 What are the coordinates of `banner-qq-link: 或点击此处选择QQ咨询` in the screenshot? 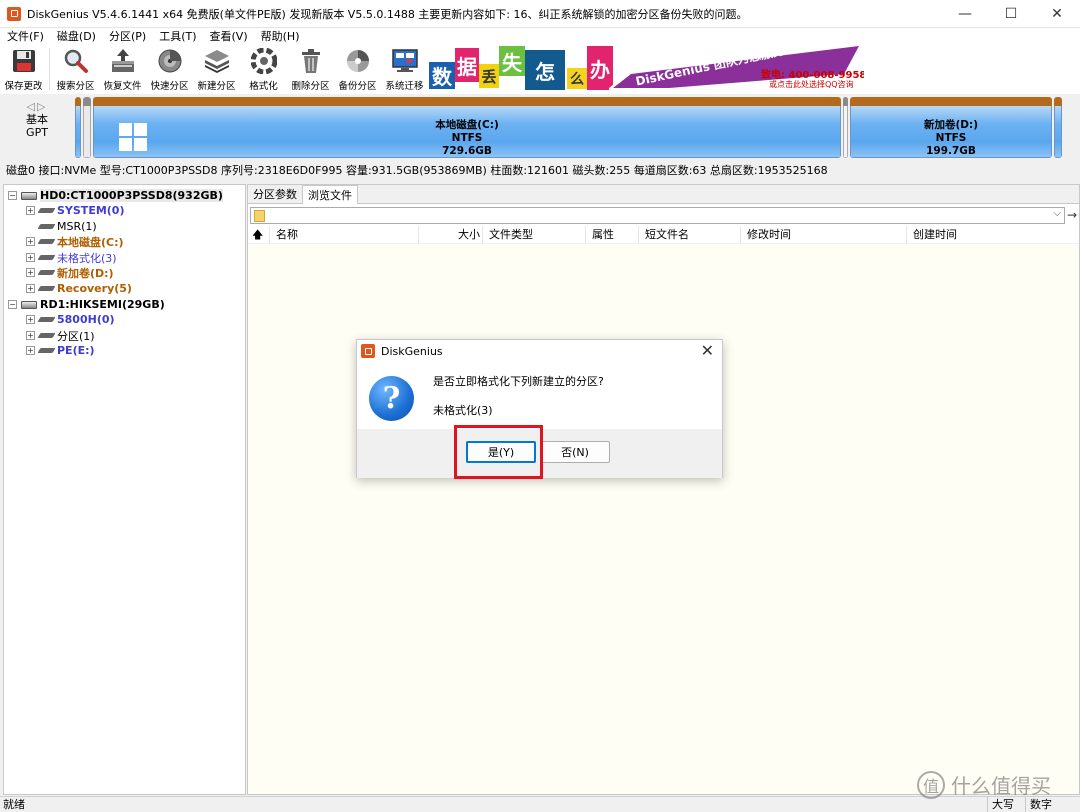 It's located at (811, 84).